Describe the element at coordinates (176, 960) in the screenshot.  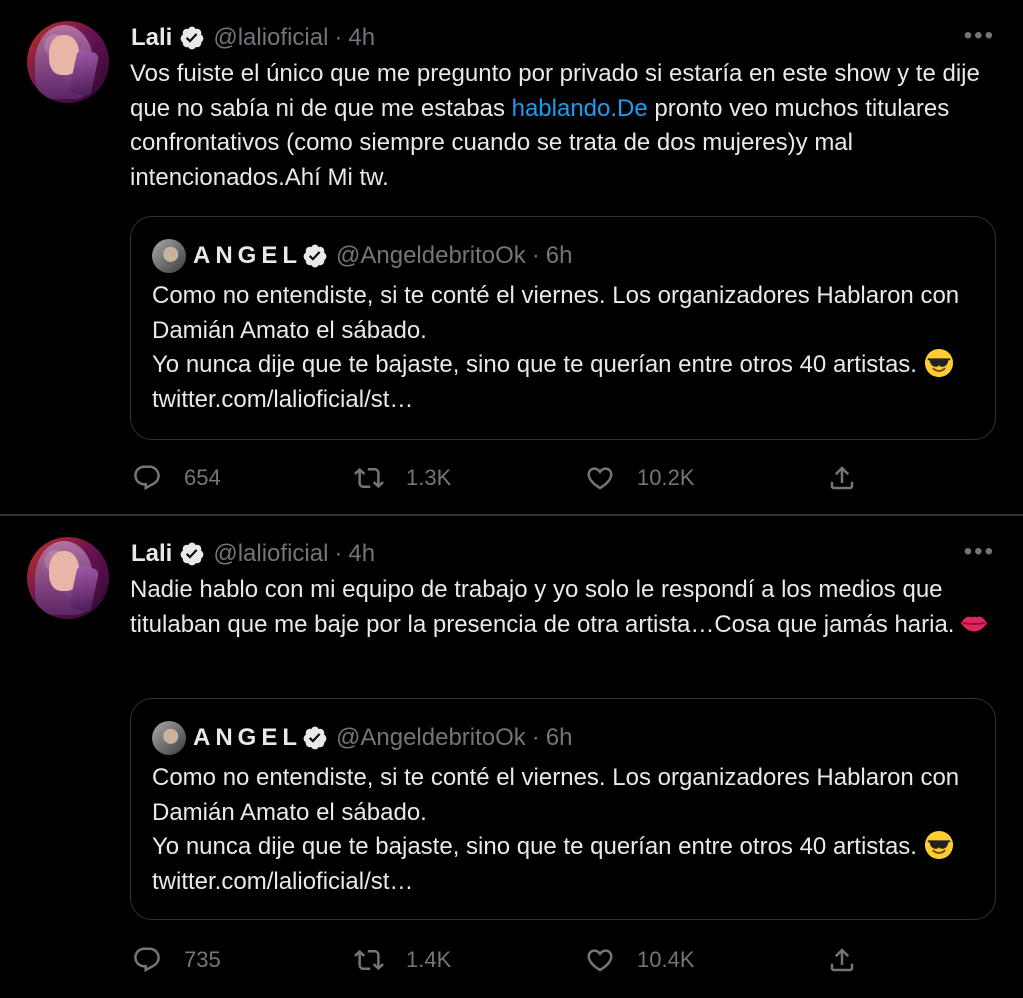
I see `reply-button: 735` at that location.